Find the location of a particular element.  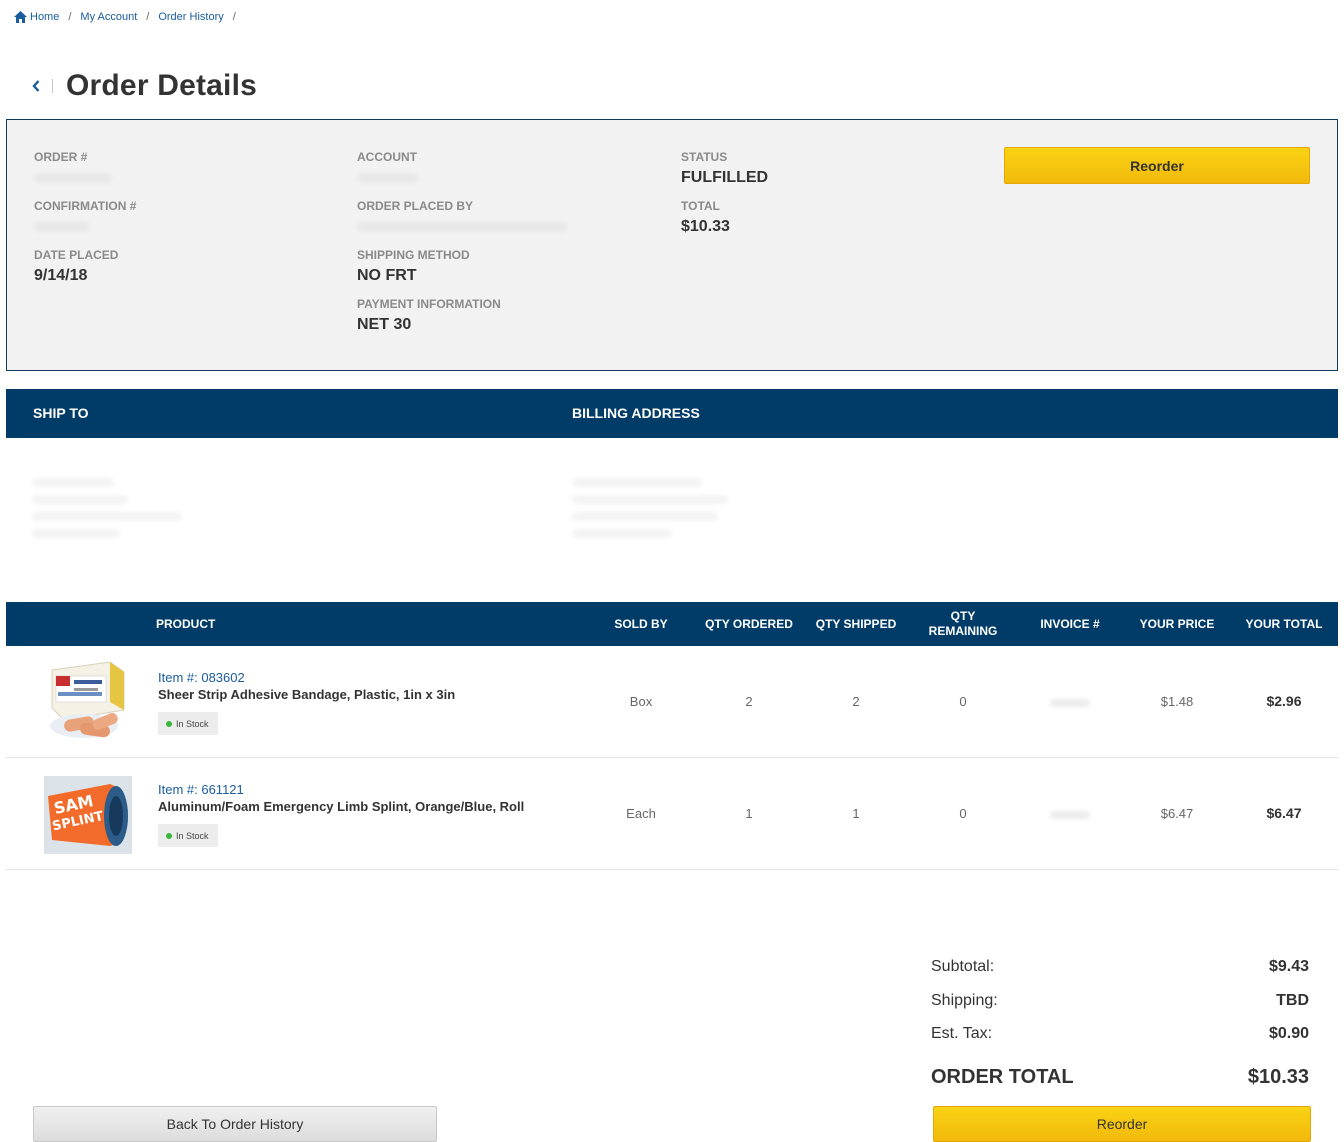

page-title: Order Details is located at coordinates (162, 85).